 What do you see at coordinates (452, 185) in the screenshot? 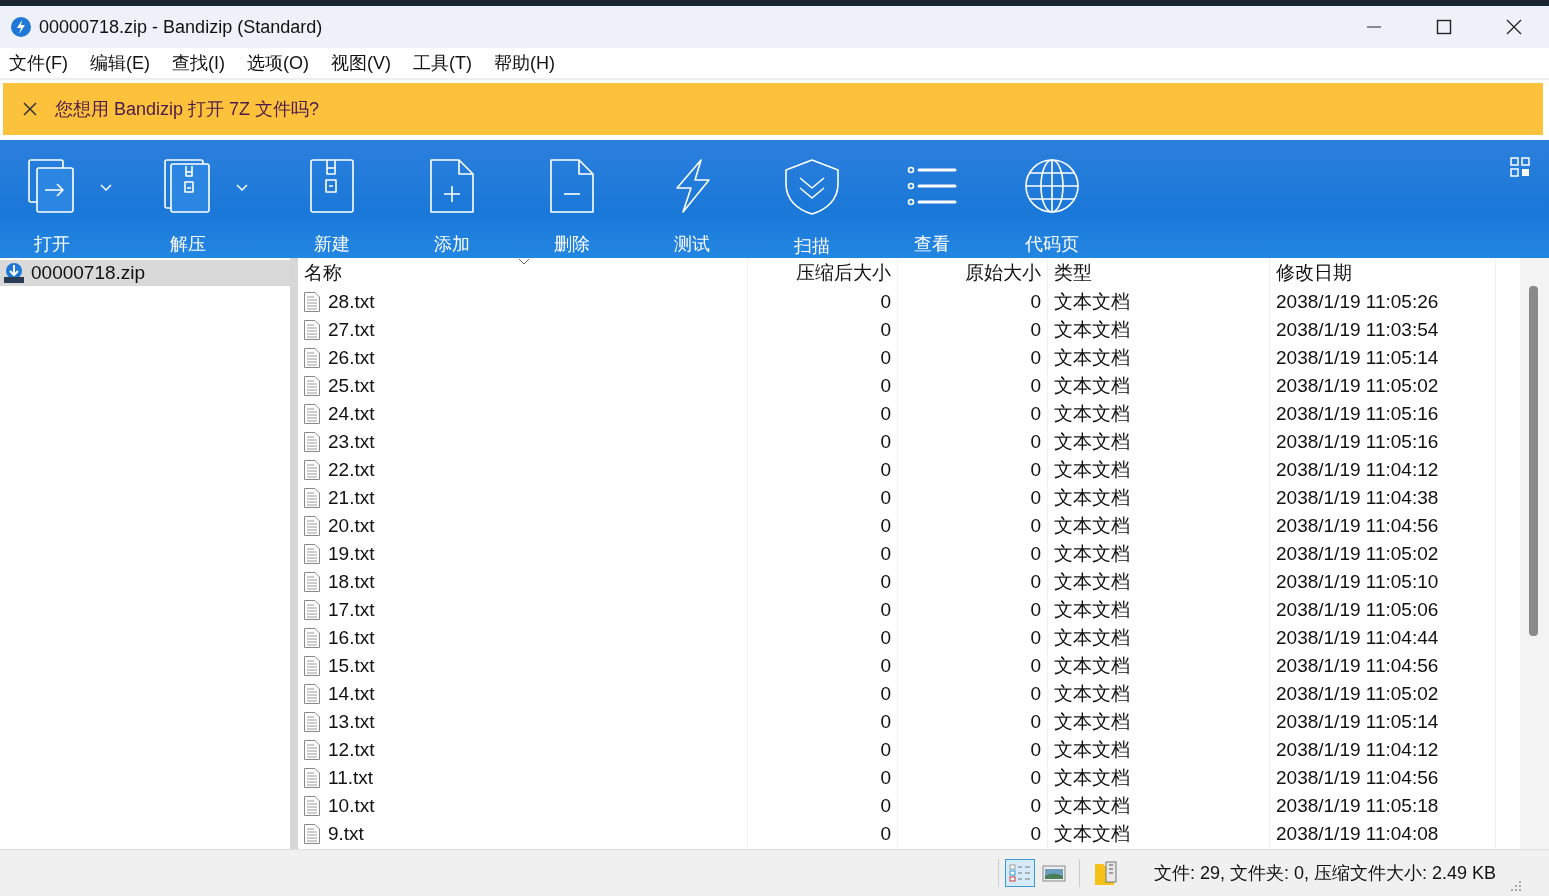
I see `file-plus-icon` at bounding box center [452, 185].